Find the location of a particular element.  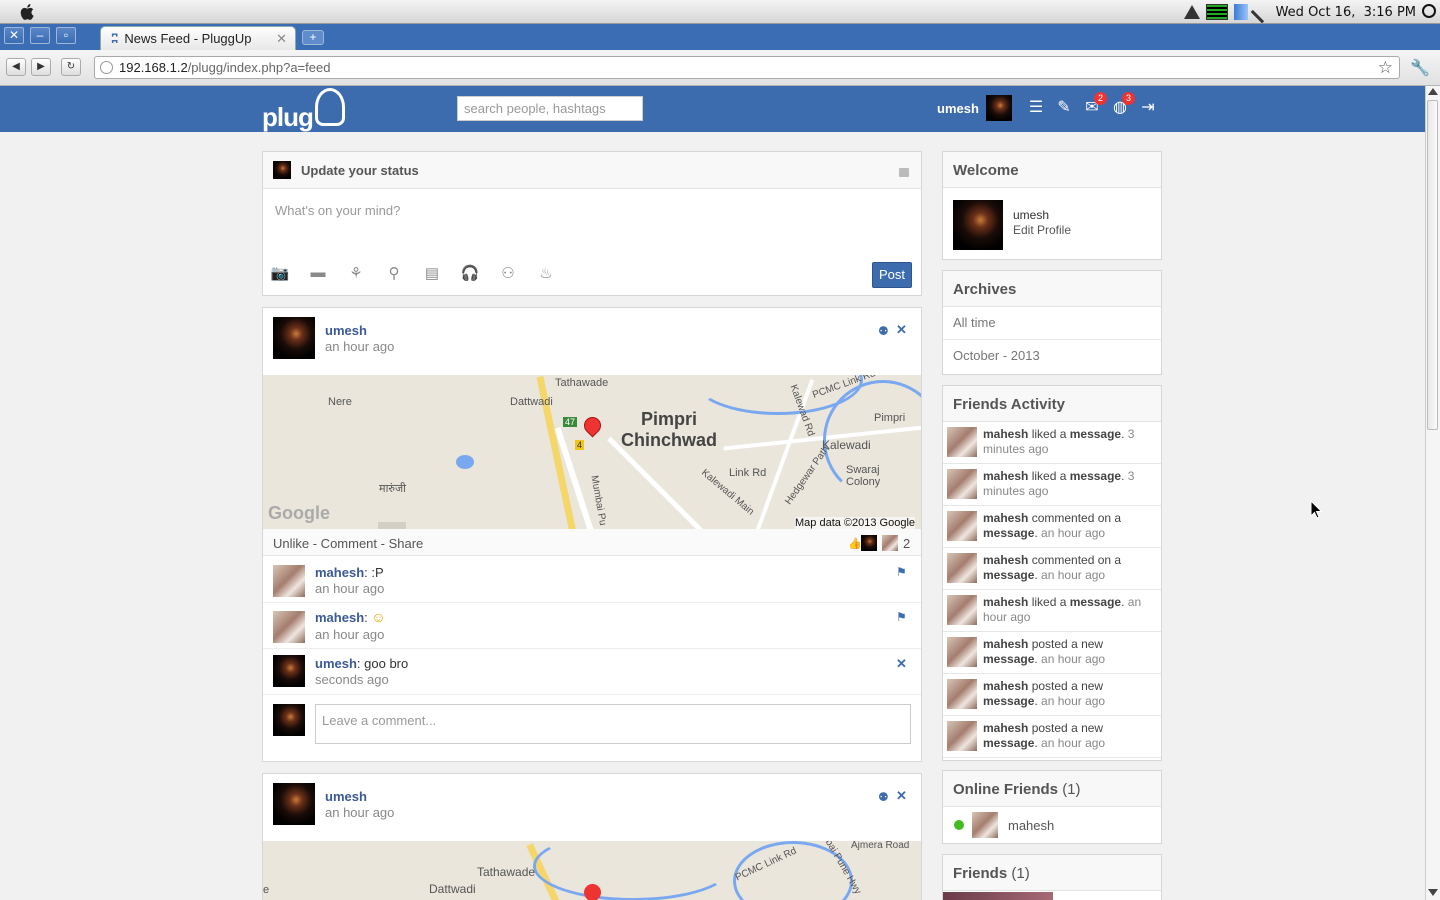

warning-icon is located at coordinates (1191, 12).